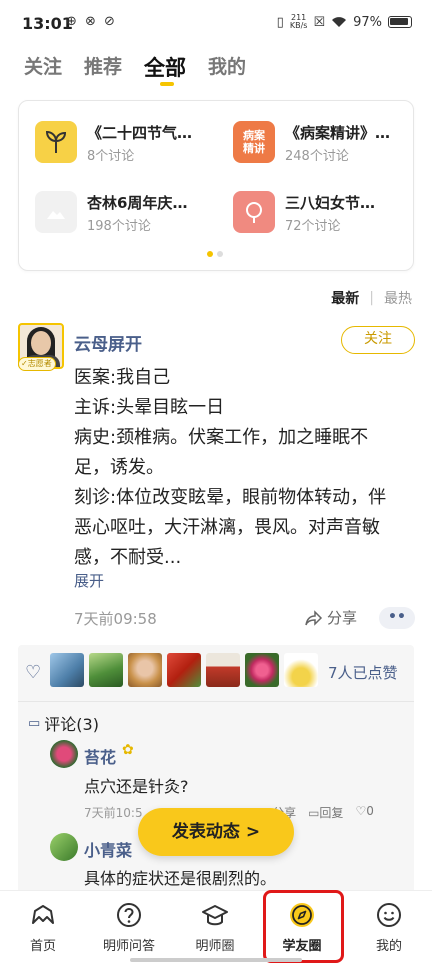 This screenshot has height=964, width=432. I want to click on carousel-dot-active, so click(210, 254).